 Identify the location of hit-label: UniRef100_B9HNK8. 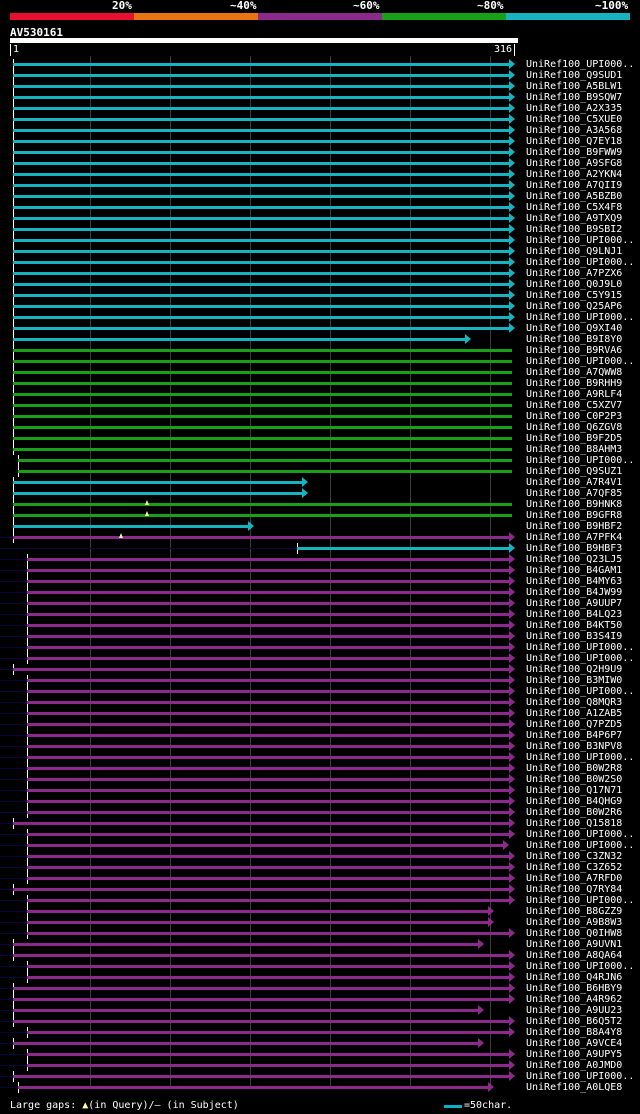
(574, 504).